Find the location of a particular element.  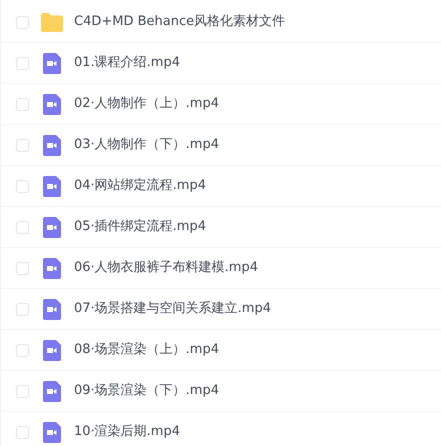

file-name: C4D+MD Behance风格化素材文件 is located at coordinates (180, 22).